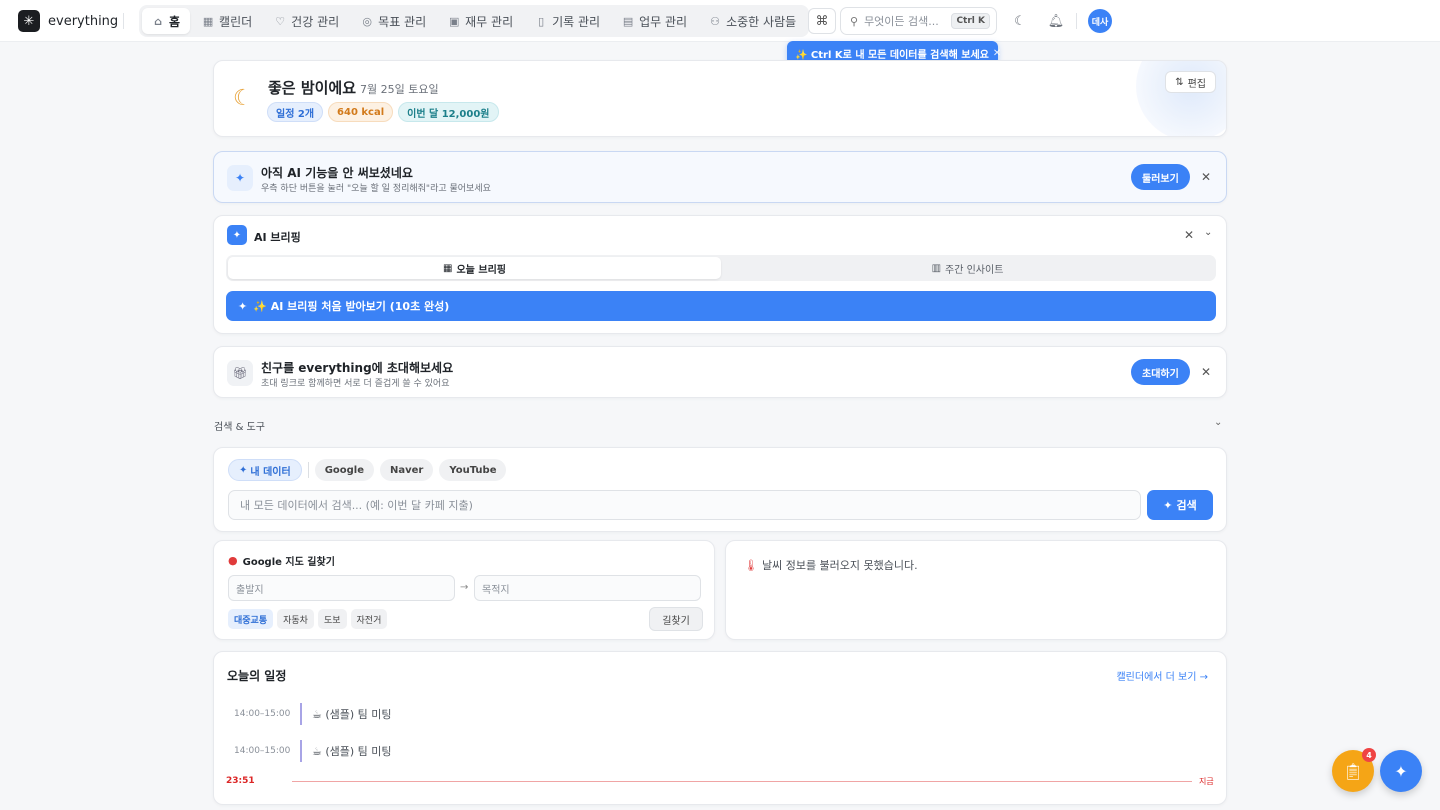 The height and width of the screenshot is (810, 1440). I want to click on invite-title: 친구를 everything에 초대해보세요, so click(357, 368).